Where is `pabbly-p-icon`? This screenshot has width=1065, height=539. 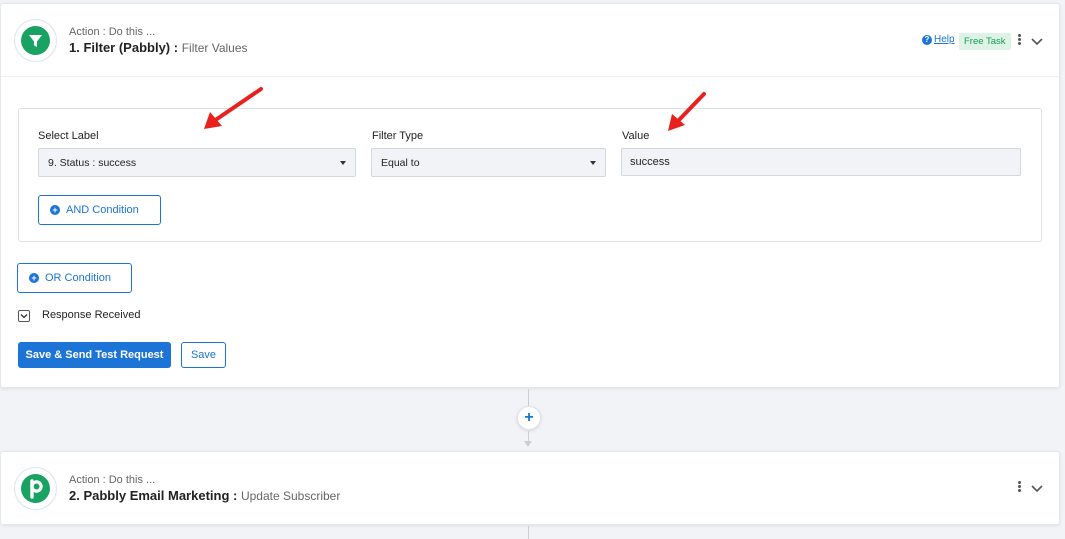
pabbly-p-icon is located at coordinates (36, 489).